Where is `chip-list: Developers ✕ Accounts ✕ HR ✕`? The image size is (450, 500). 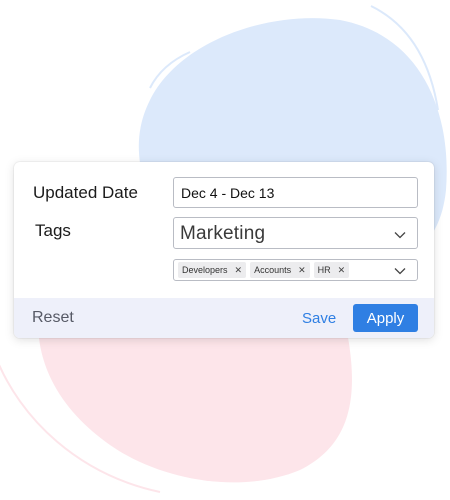 chip-list: Developers ✕ Accounts ✕ HR ✕ is located at coordinates (264, 270).